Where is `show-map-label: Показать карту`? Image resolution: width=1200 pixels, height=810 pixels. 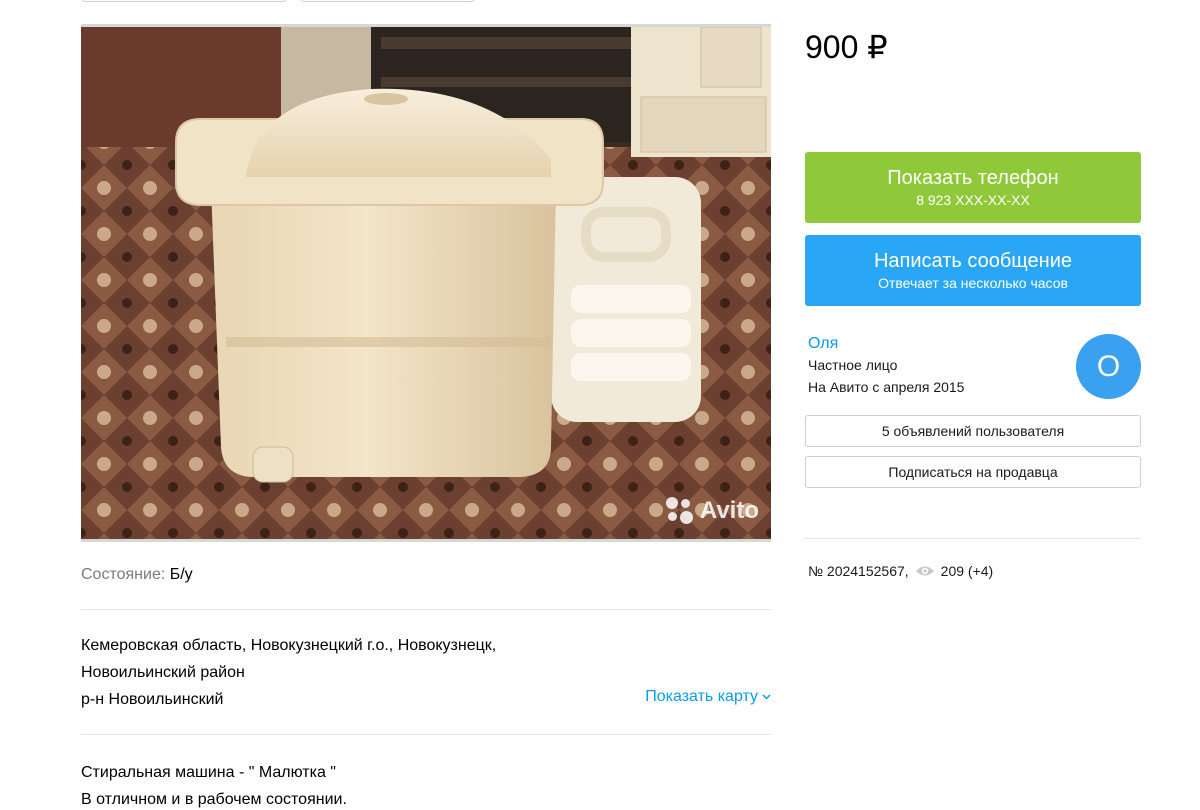 show-map-label: Показать карту is located at coordinates (701, 696).